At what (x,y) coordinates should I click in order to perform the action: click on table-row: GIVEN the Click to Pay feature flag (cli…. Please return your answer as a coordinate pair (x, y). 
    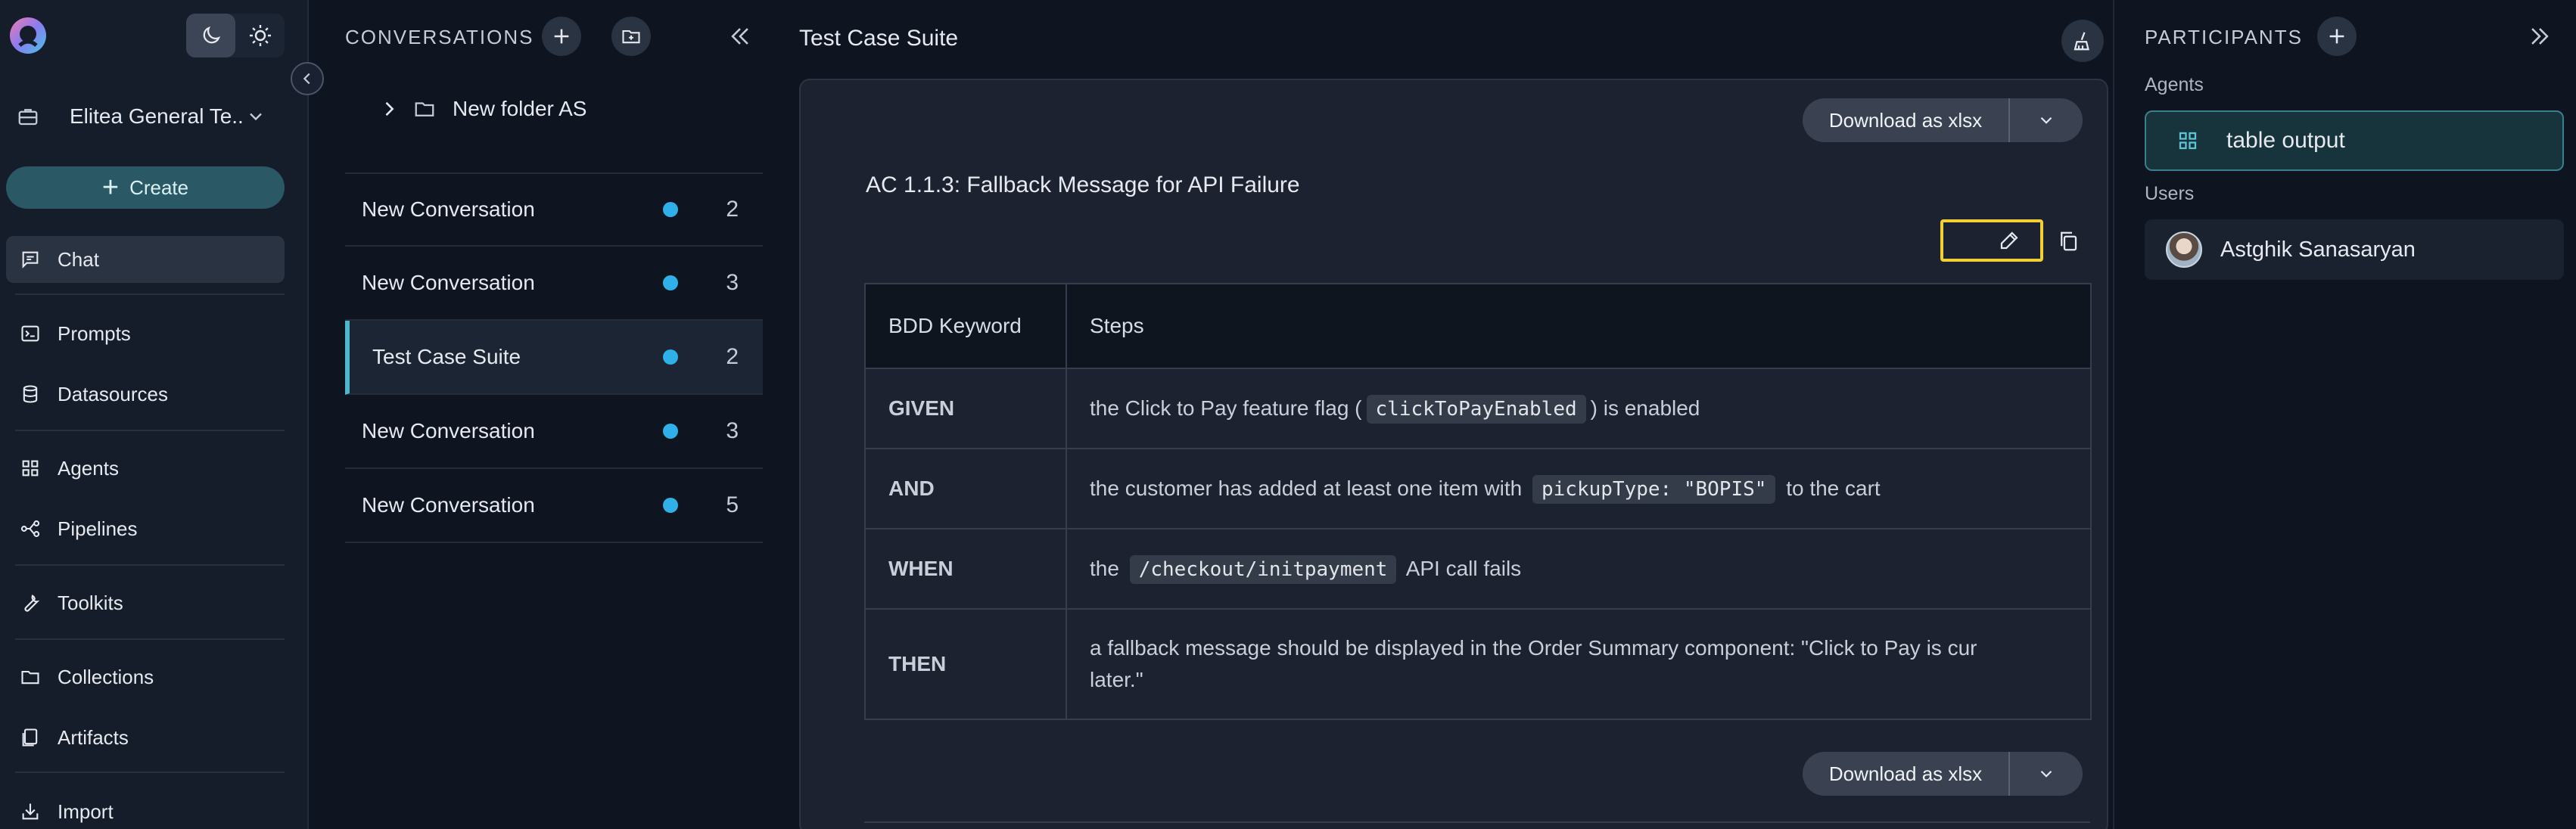
    Looking at the image, I should click on (1478, 408).